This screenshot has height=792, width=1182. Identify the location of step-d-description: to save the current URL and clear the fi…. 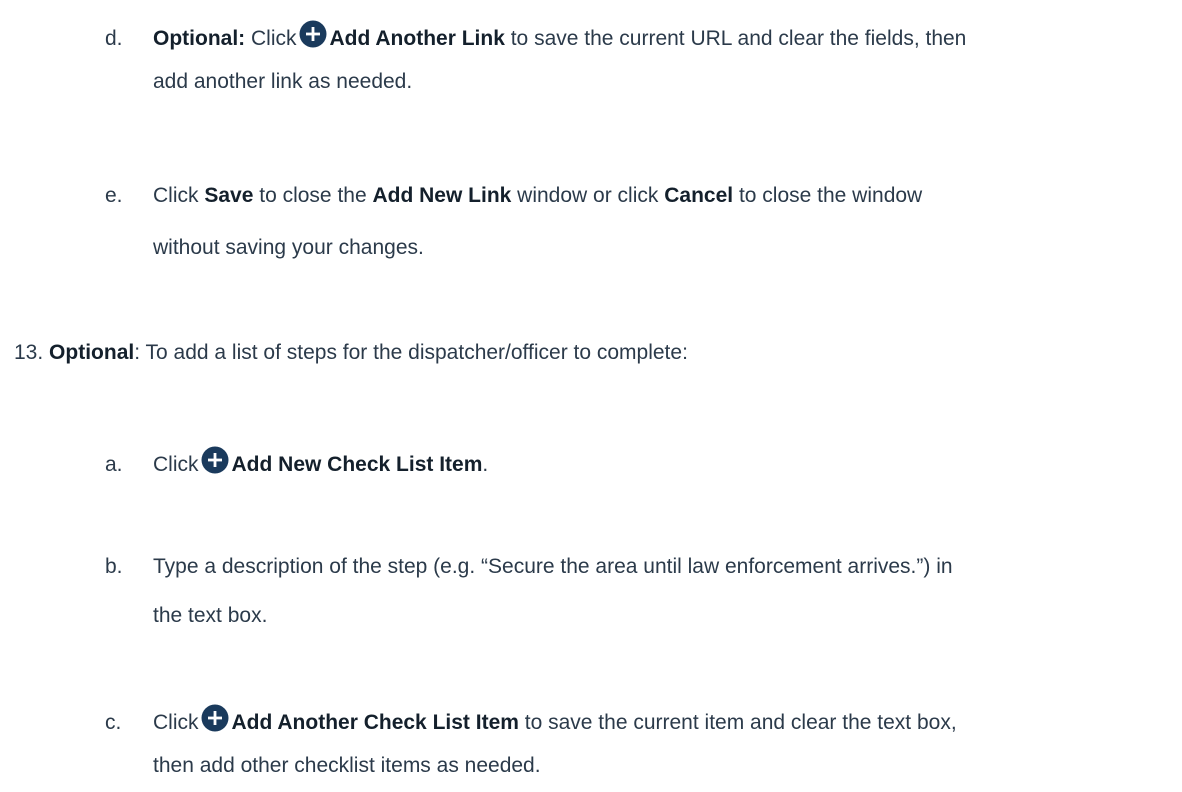
(738, 38).